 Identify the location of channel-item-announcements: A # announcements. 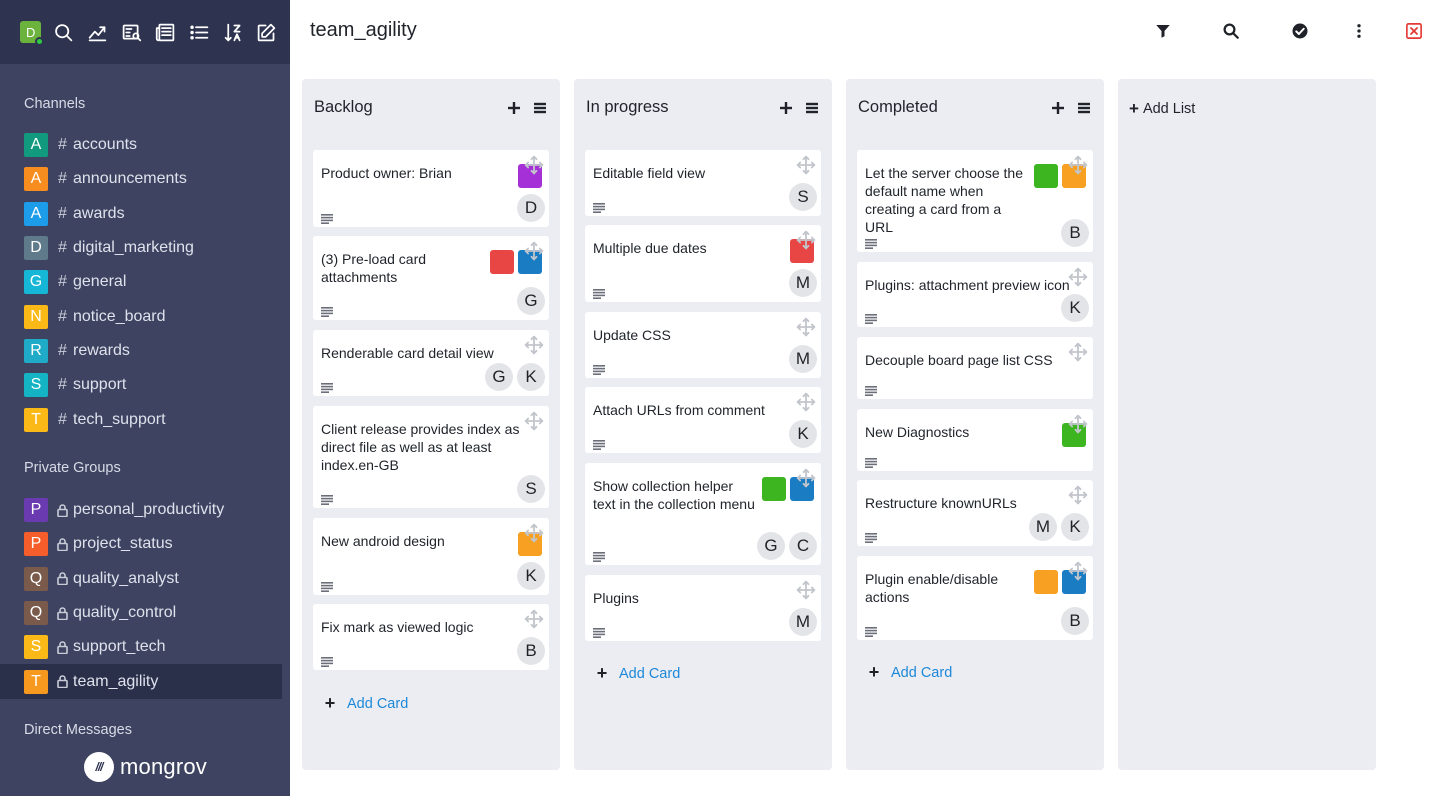
(97, 179).